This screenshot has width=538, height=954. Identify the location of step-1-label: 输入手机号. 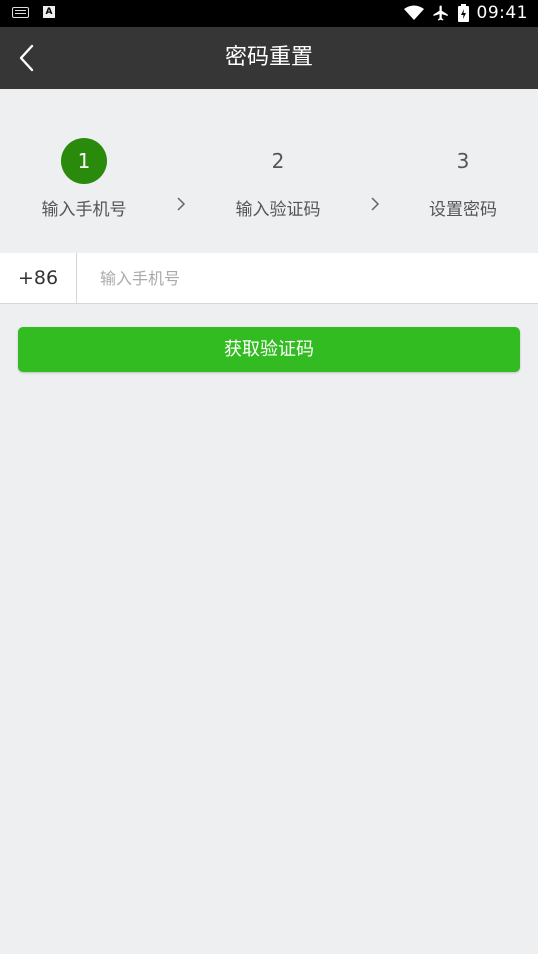
(84, 210).